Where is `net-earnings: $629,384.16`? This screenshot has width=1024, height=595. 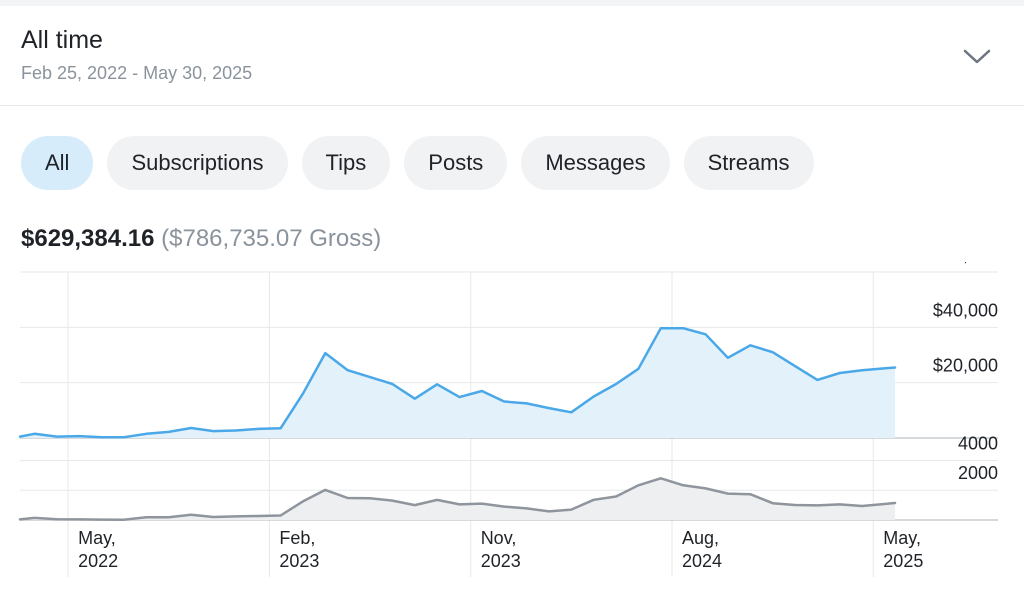 net-earnings: $629,384.16 is located at coordinates (88, 238).